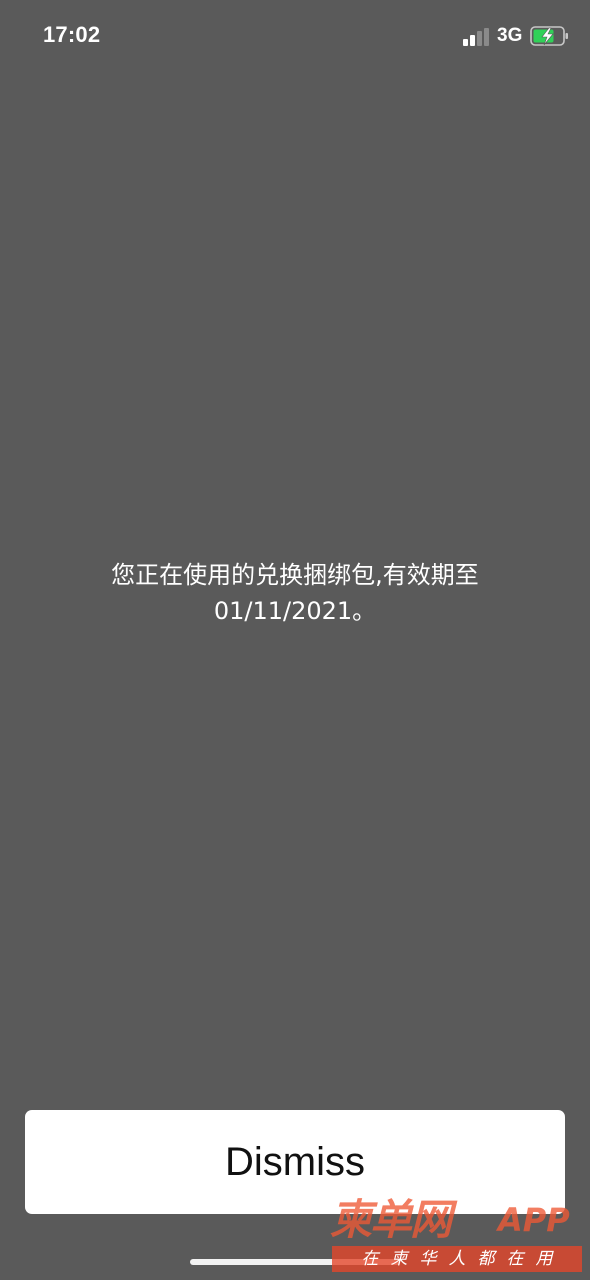 The image size is (590, 1280). What do you see at coordinates (510, 35) in the screenshot?
I see `network-type-label: 3G` at bounding box center [510, 35].